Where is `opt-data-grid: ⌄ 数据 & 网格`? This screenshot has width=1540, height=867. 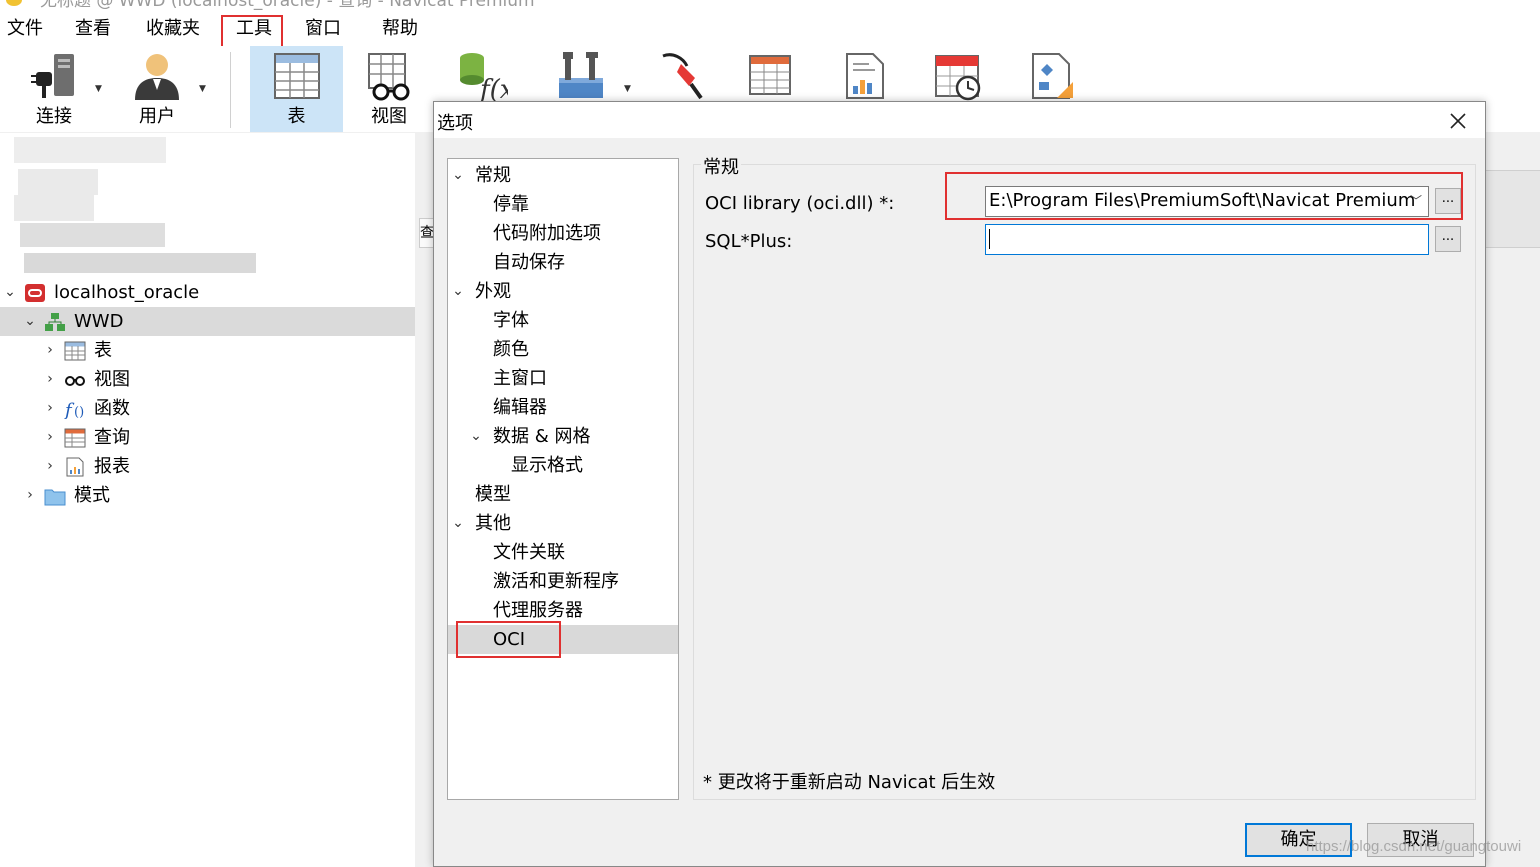 opt-data-grid: ⌄ 数据 & 网格 is located at coordinates (563, 436).